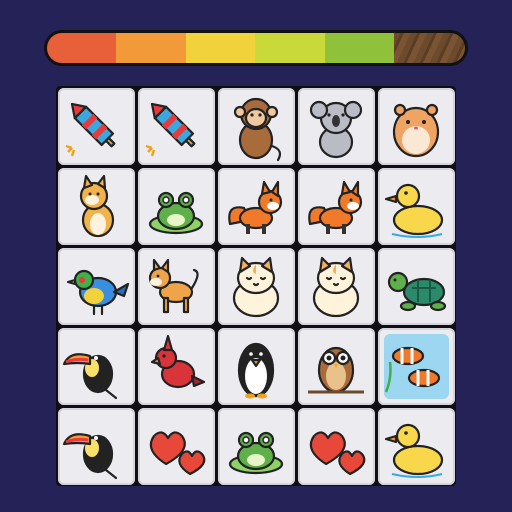  I want to click on shiba-sitting-icon, so click(96, 205).